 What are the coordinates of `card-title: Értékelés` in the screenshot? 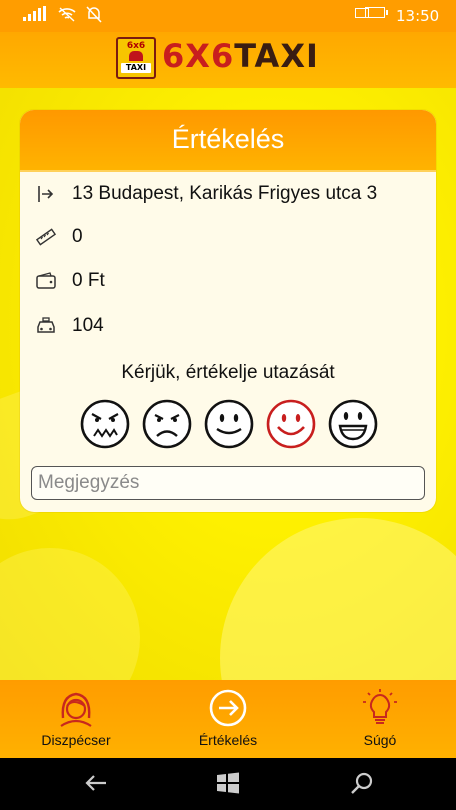 It's located at (228, 141).